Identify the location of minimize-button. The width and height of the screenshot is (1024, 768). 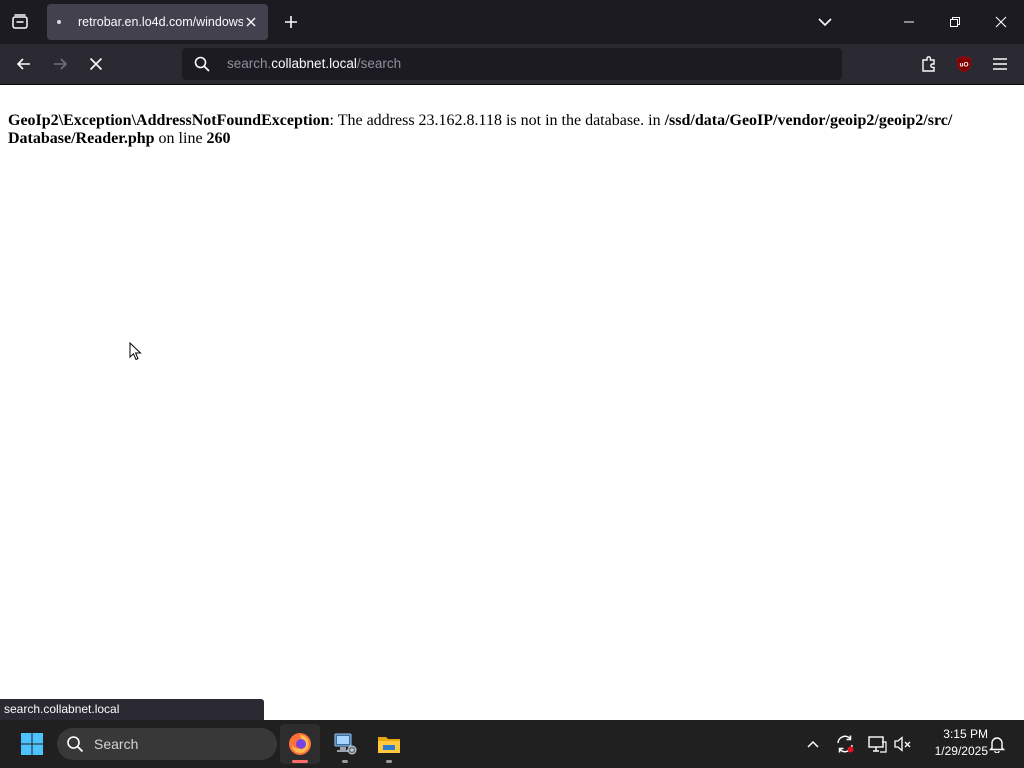
(909, 22).